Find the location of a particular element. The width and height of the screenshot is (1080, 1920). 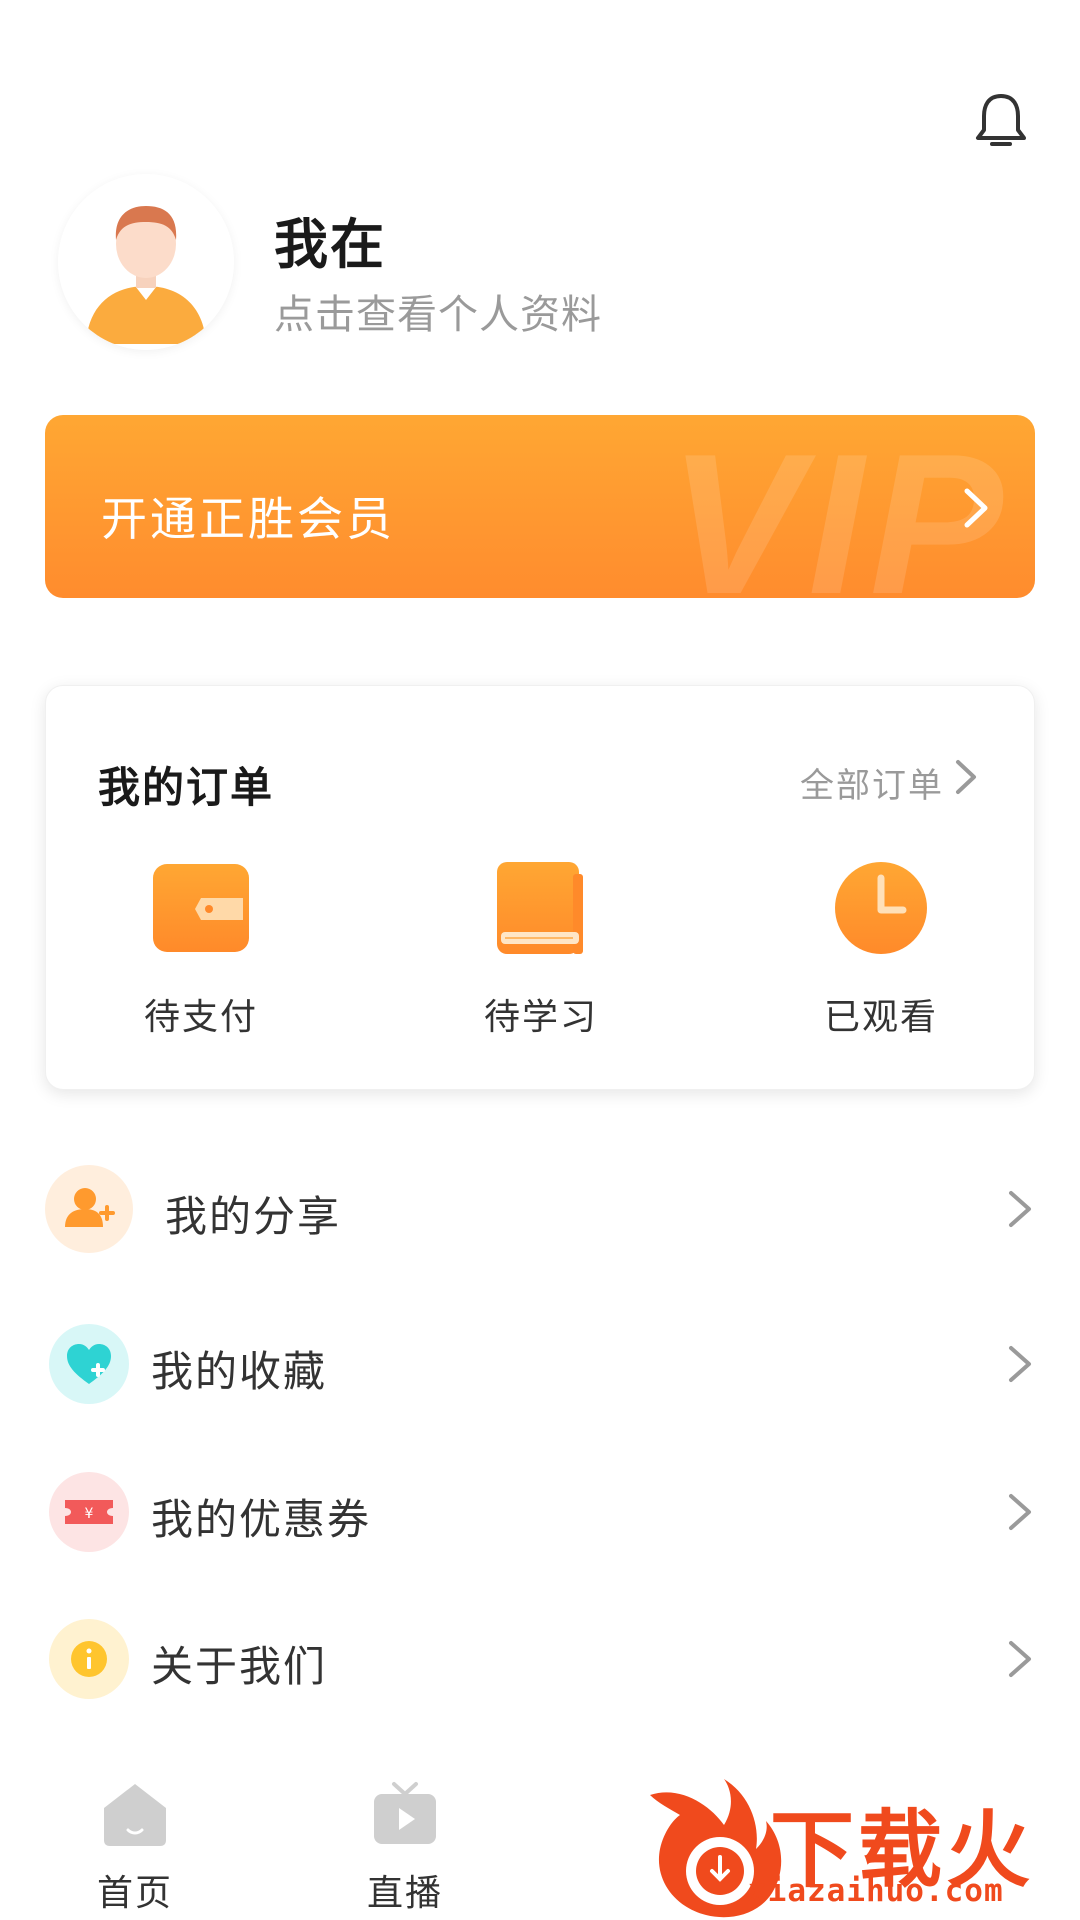

order-watched: 已观看 is located at coordinates (881, 947).